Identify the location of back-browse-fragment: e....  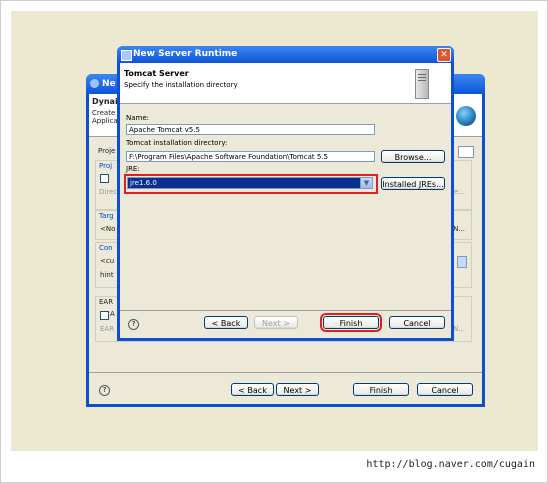
(459, 192).